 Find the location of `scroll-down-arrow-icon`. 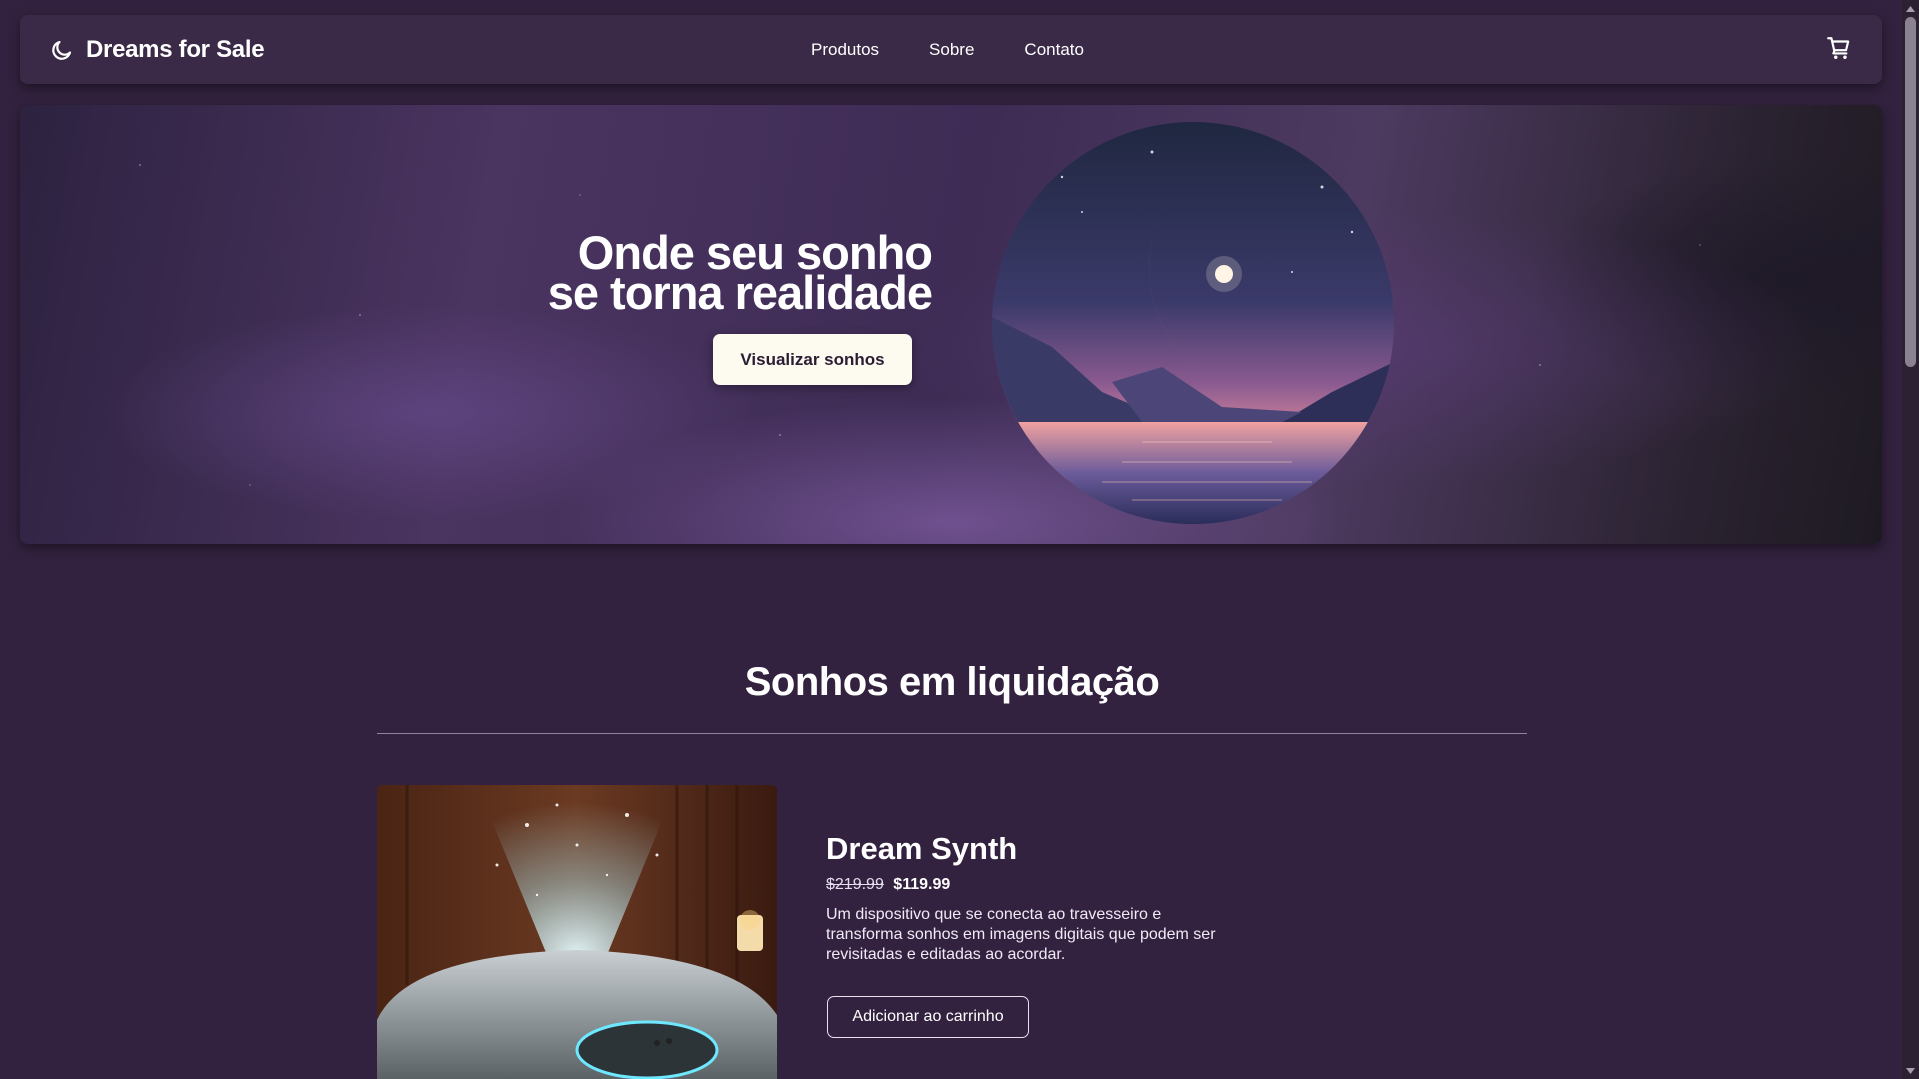

scroll-down-arrow-icon is located at coordinates (1910, 1070).